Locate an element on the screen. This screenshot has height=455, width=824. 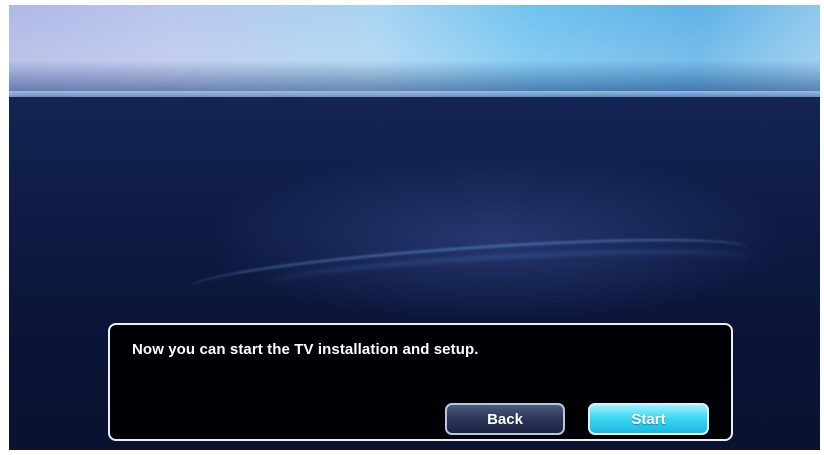
back-button: Back is located at coordinates (505, 419).